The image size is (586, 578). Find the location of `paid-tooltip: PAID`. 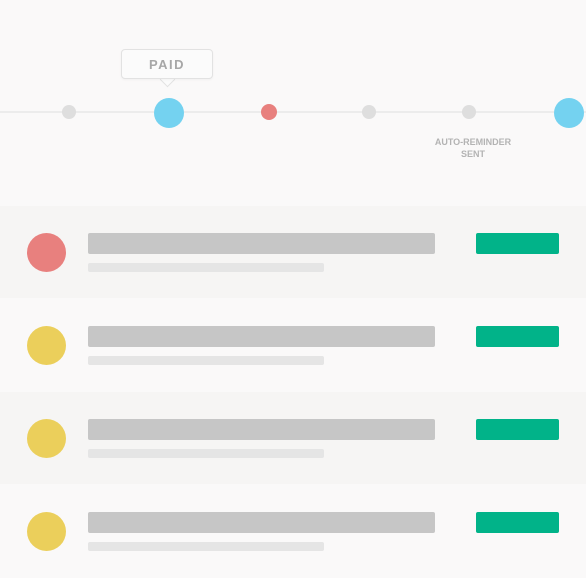

paid-tooltip: PAID is located at coordinates (167, 64).